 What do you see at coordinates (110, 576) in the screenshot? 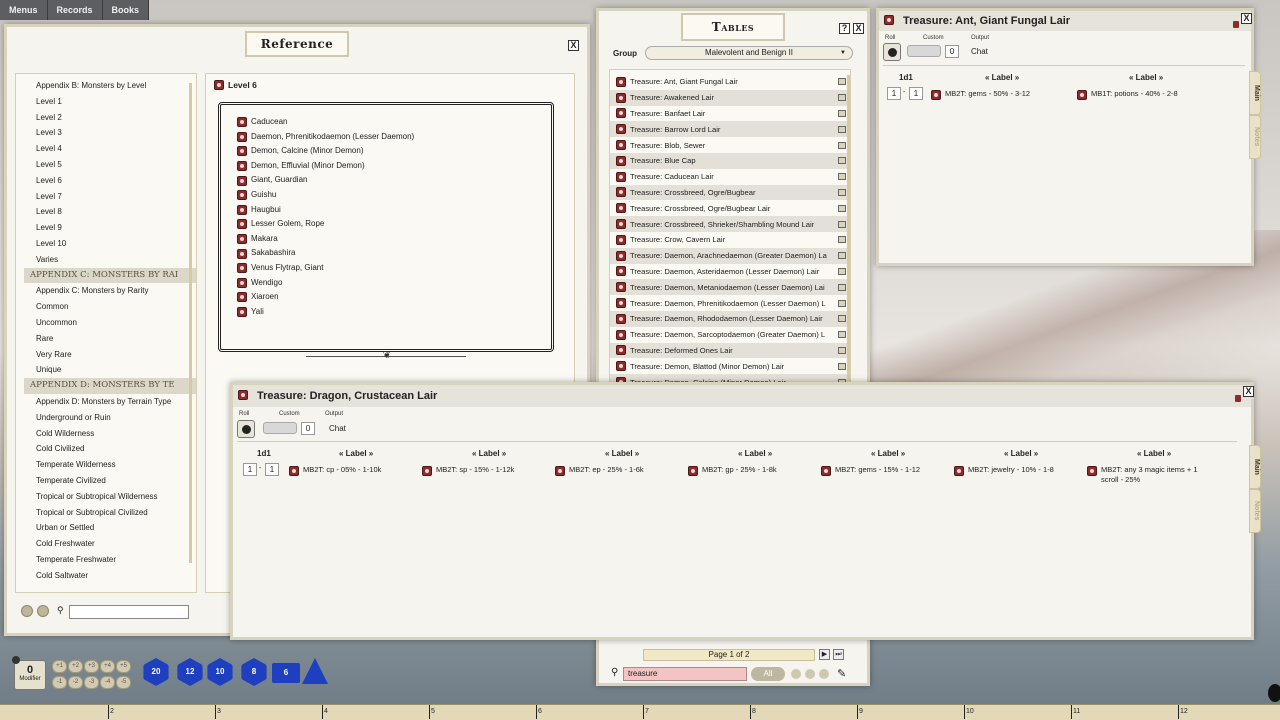
I see `index-link: Cold Saltwater` at bounding box center [110, 576].